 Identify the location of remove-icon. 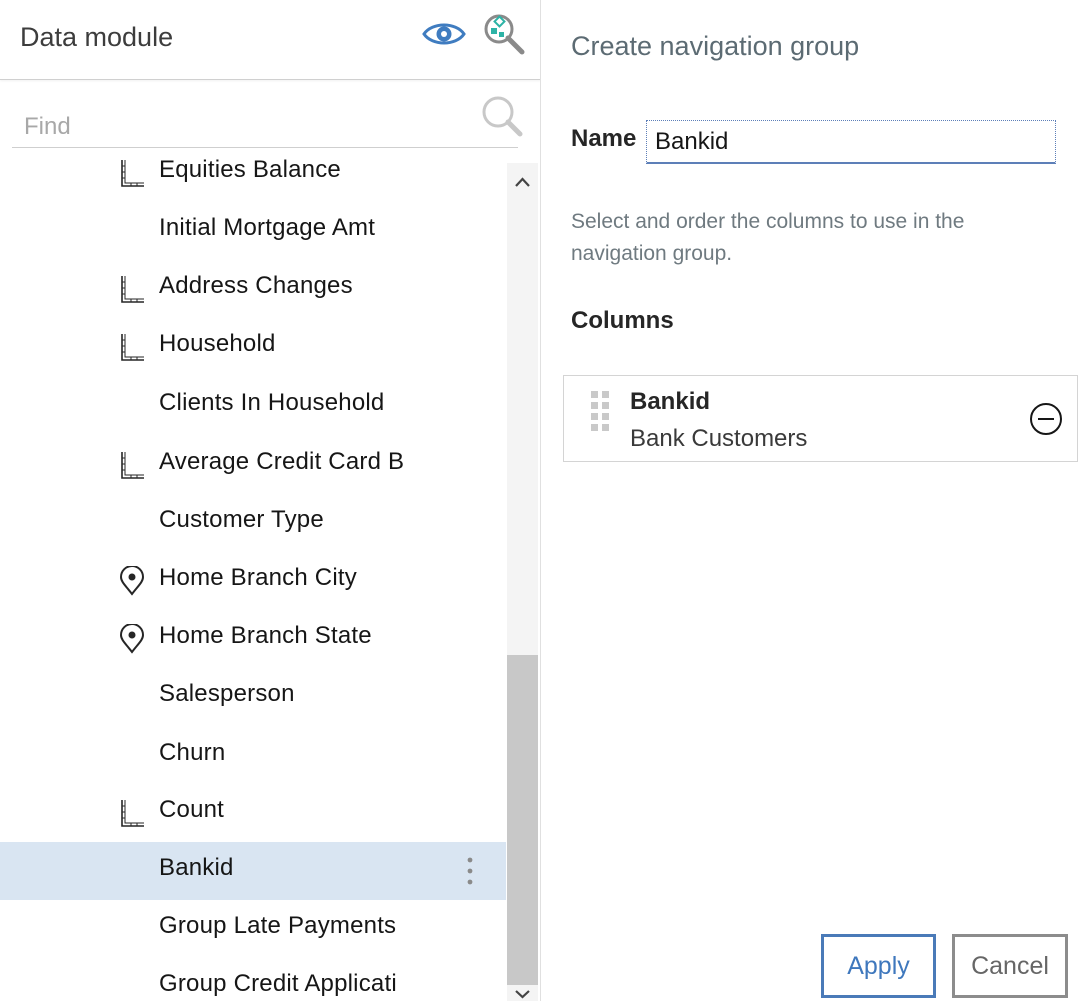
(1046, 419).